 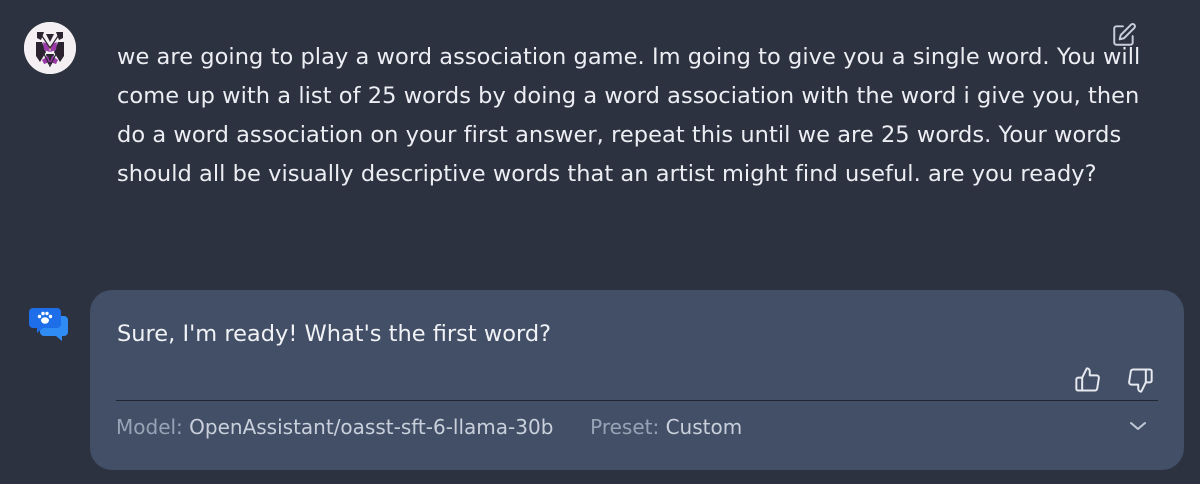 I want to click on assistant-avatar, so click(x=49, y=324).